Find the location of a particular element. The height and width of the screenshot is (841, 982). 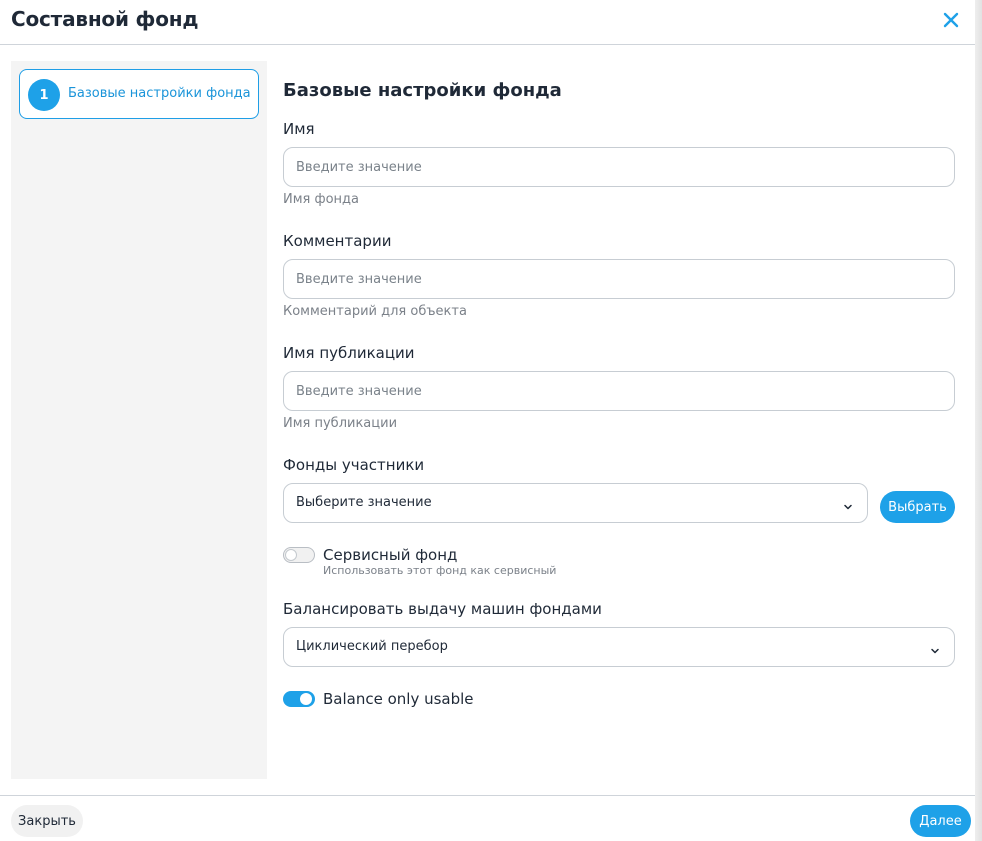

dialog-title: Составной фонд is located at coordinates (105, 19).